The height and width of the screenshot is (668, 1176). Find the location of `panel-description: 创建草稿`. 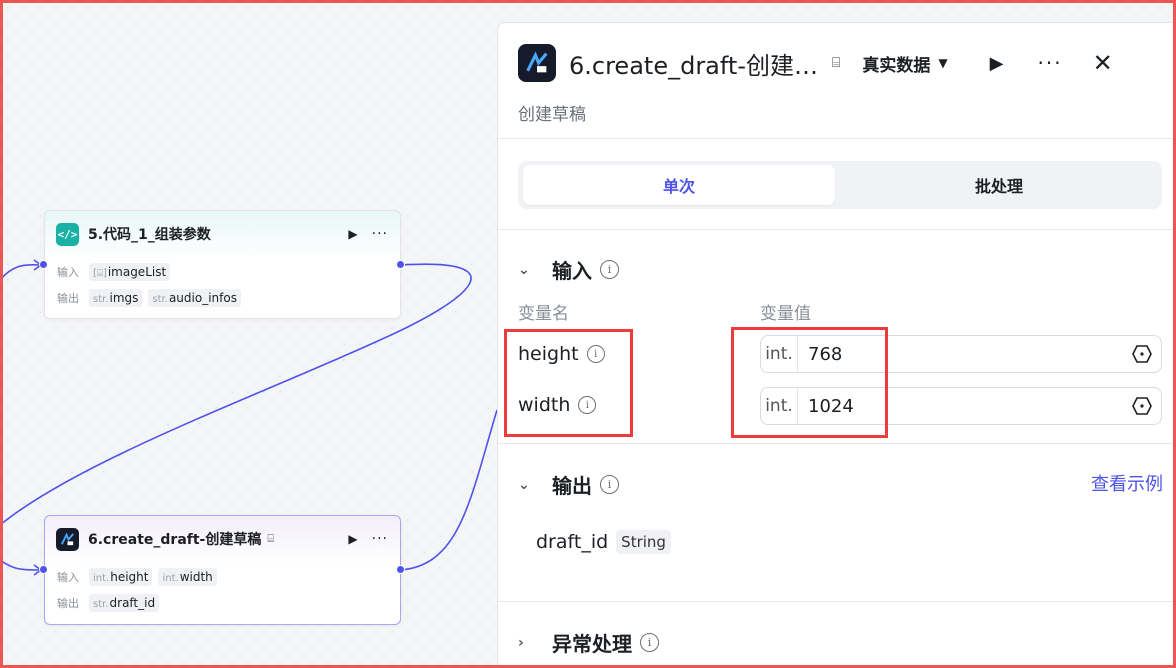

panel-description: 创建草稿 is located at coordinates (552, 115).